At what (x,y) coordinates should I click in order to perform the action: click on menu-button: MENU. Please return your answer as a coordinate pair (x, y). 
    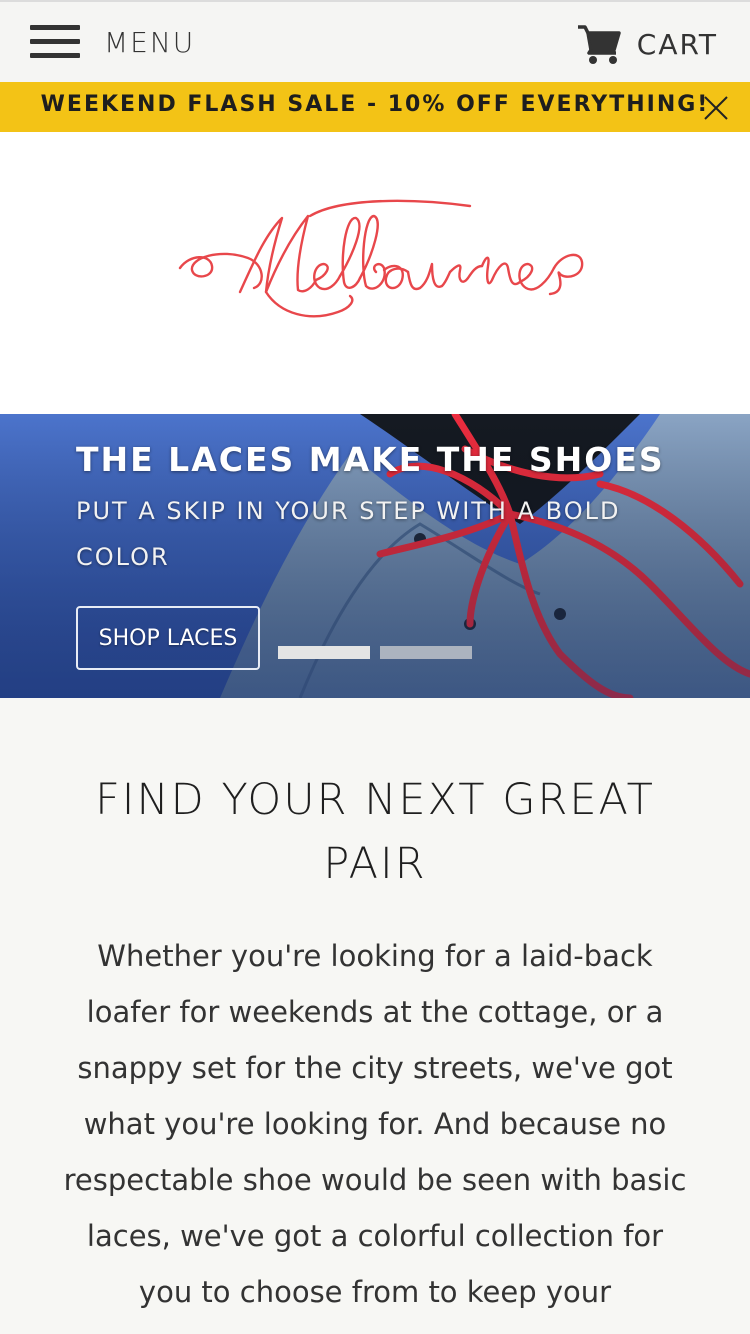
    Looking at the image, I should click on (112, 42).